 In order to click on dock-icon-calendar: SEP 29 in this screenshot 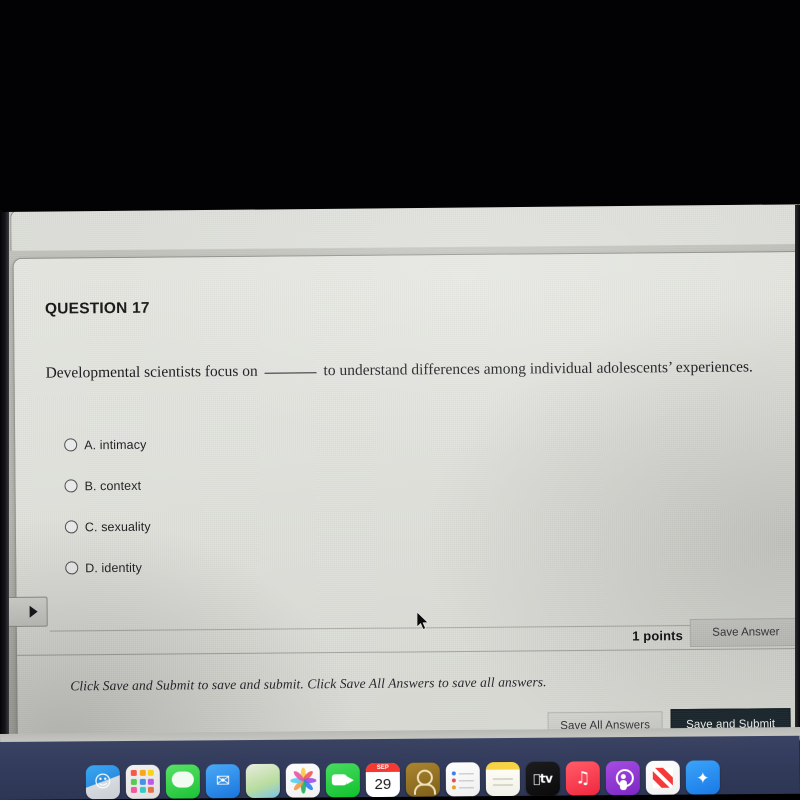, I will do `click(382, 780)`.